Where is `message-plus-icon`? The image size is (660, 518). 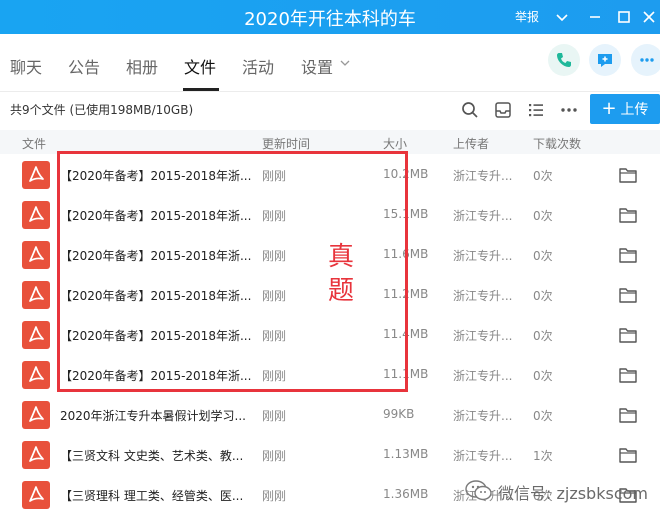
message-plus-icon is located at coordinates (605, 60).